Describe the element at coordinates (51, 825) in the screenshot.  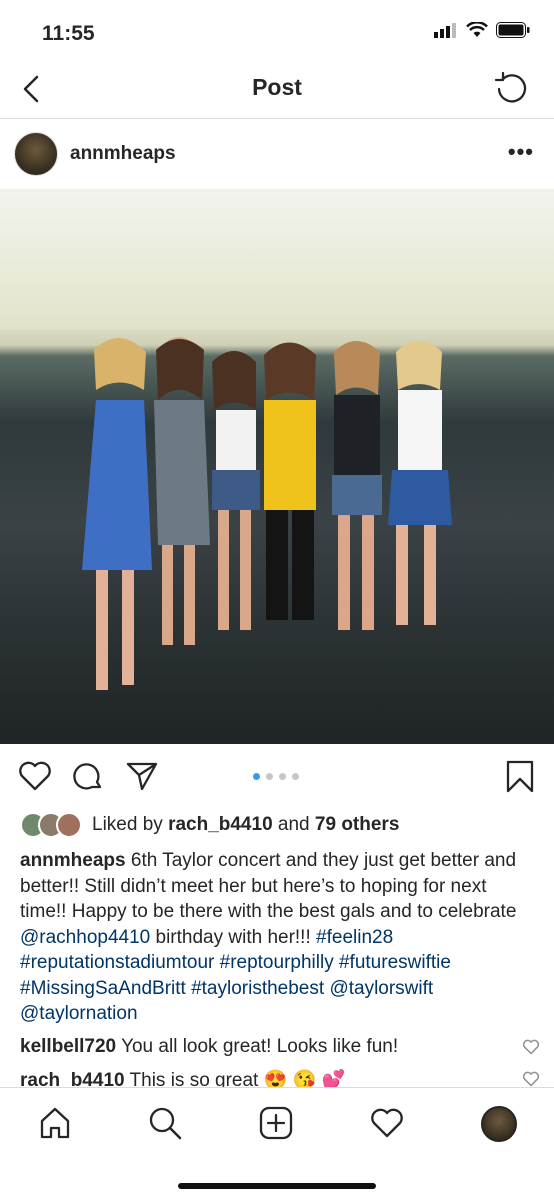
I see `liker-avatars` at that location.